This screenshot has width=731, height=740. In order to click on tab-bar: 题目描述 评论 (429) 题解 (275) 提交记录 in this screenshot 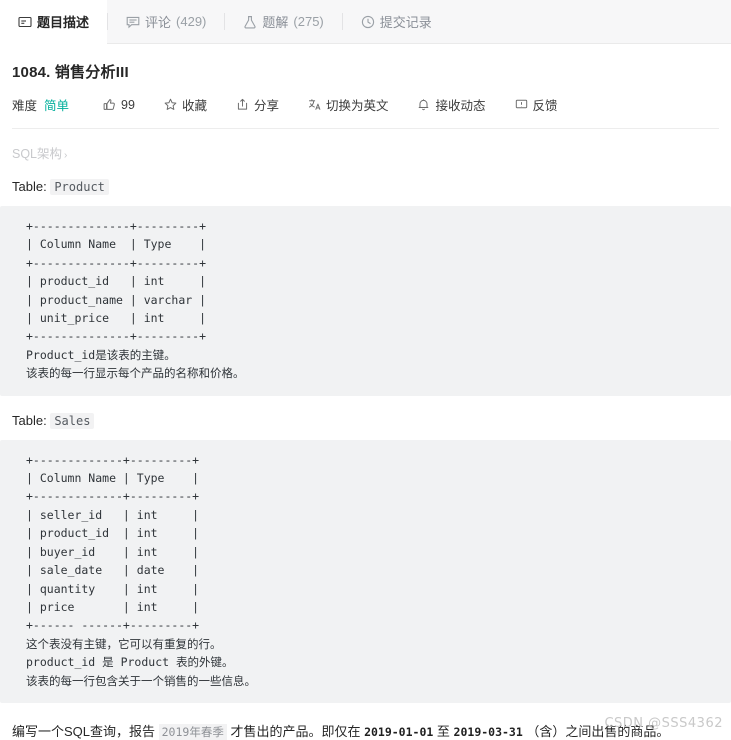, I will do `click(365, 22)`.